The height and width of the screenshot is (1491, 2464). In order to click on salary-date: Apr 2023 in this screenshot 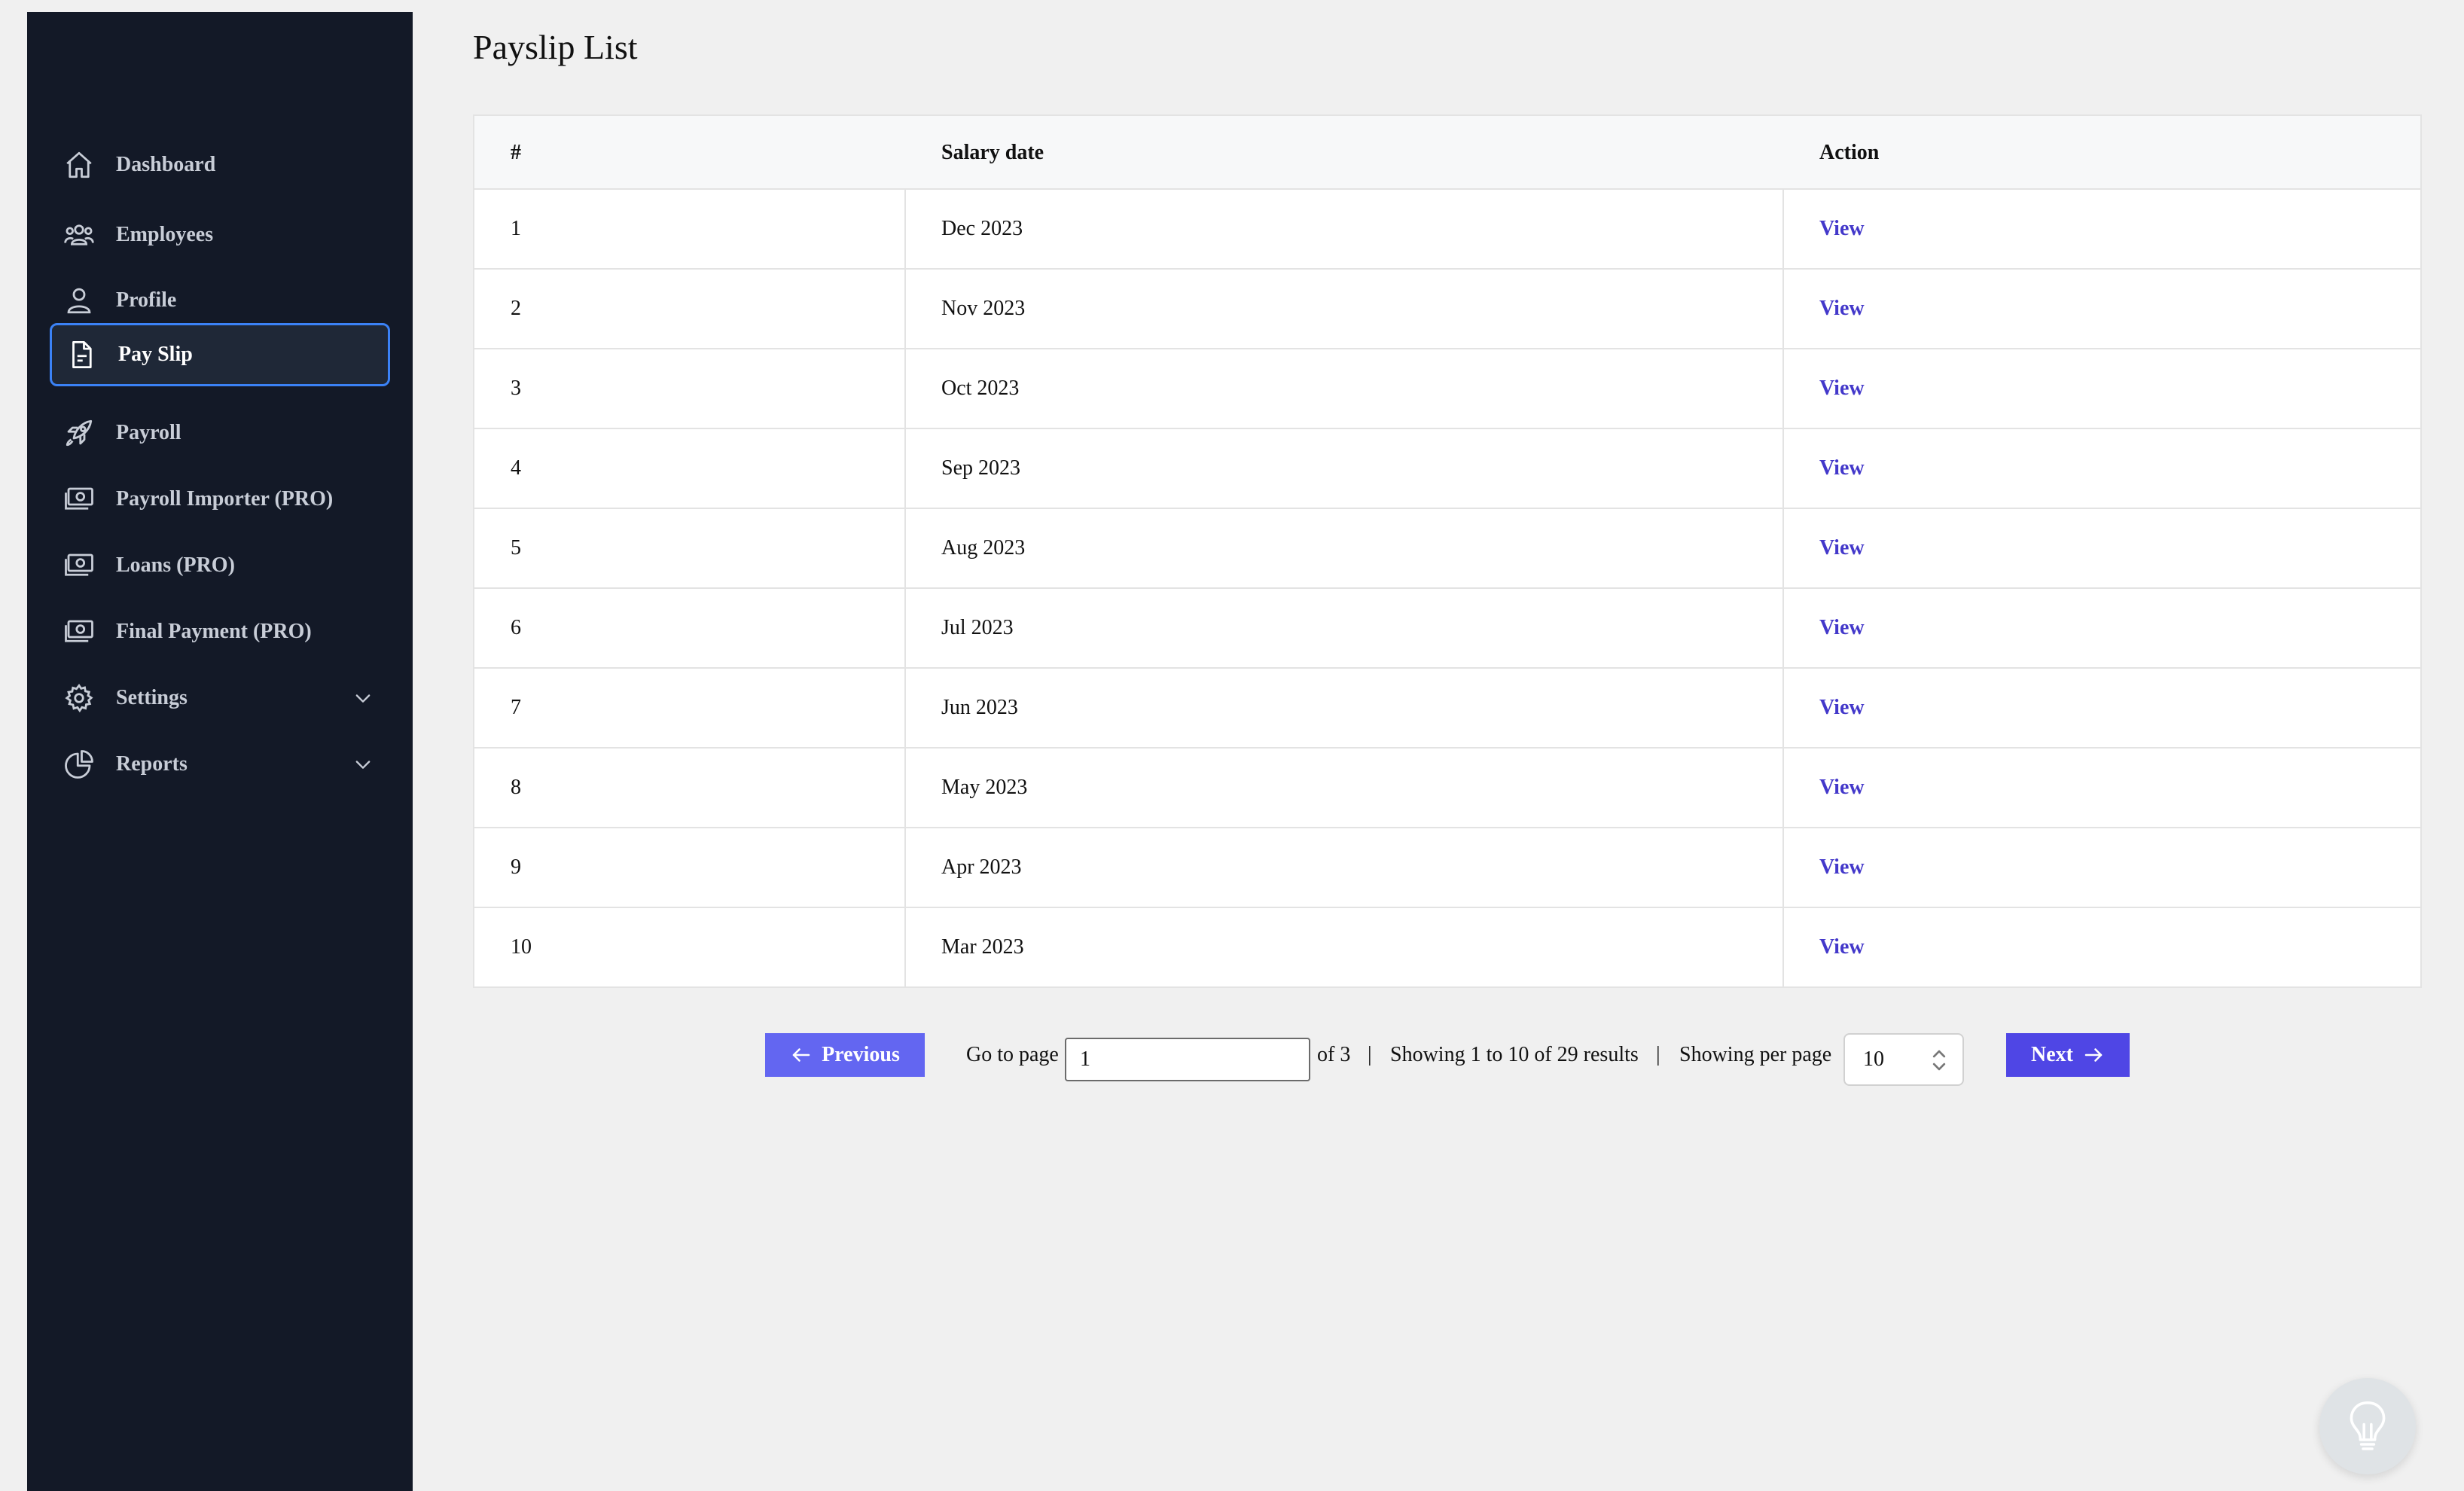, I will do `click(981, 867)`.